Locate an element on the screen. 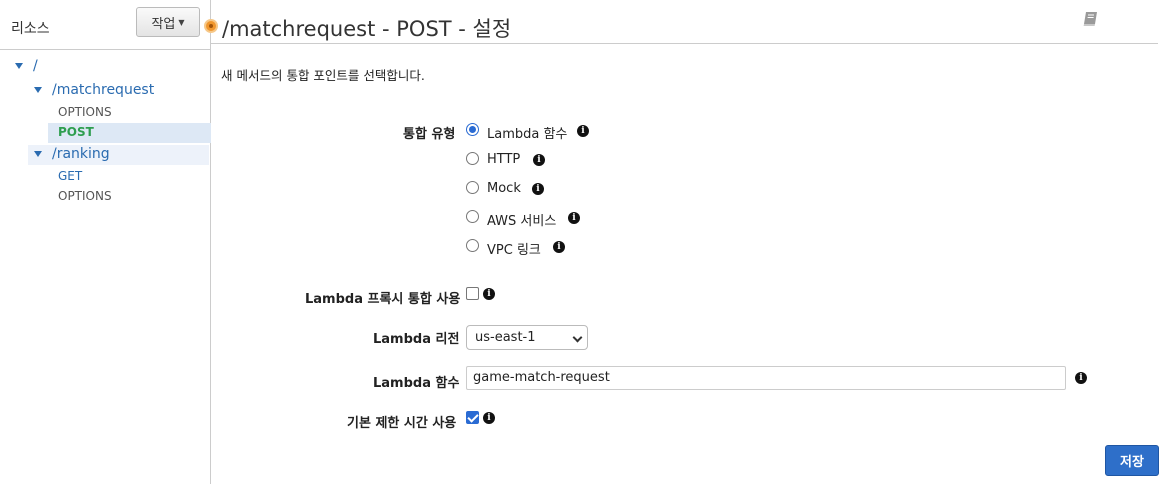 The height and width of the screenshot is (484, 1165). method-get: GET is located at coordinates (70, 176).